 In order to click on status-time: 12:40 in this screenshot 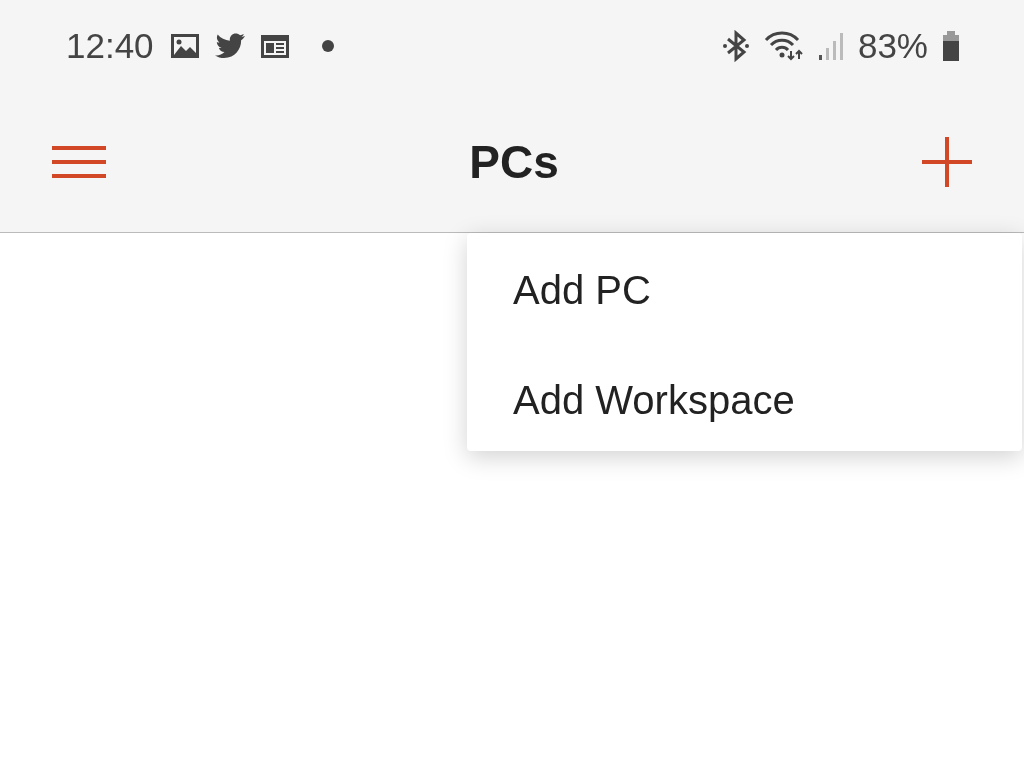, I will do `click(110, 46)`.